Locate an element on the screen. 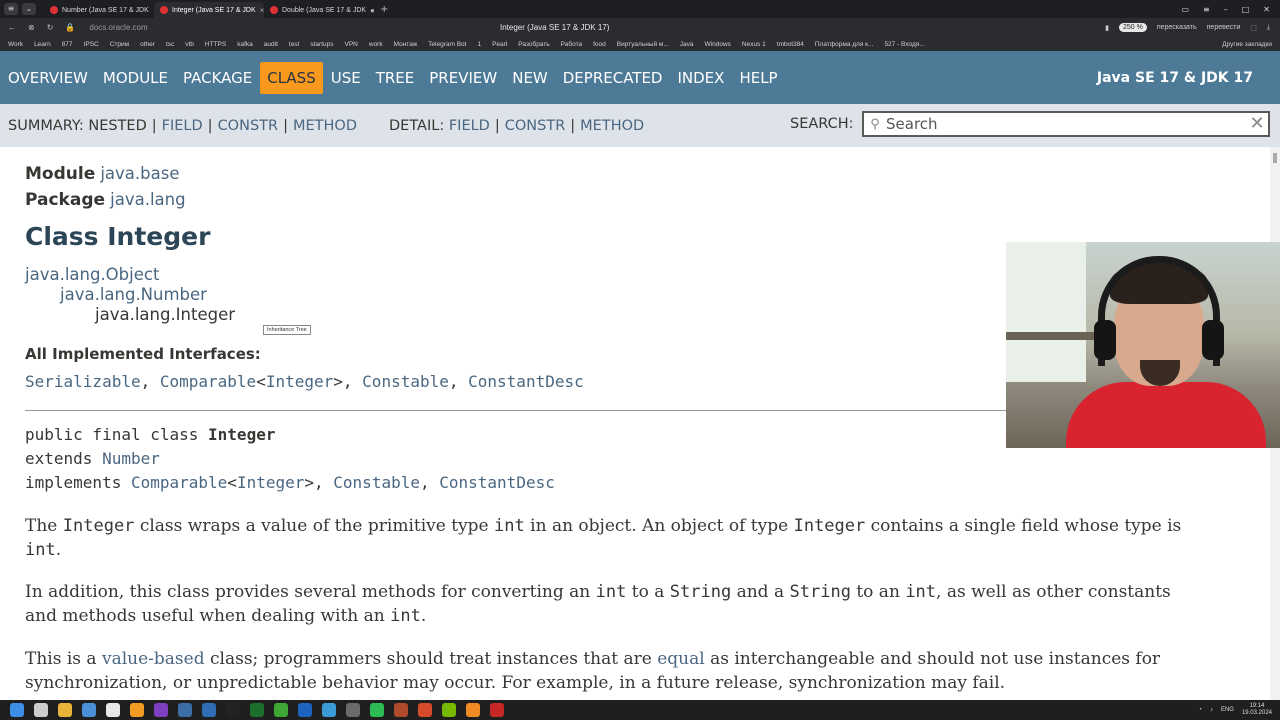  bookmark-item: kafka is located at coordinates (245, 44).